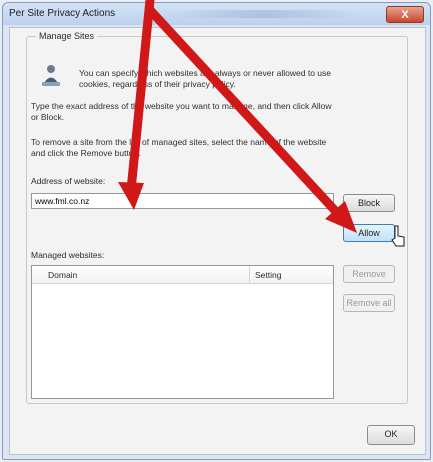  I want to click on column-divider, so click(249, 274).